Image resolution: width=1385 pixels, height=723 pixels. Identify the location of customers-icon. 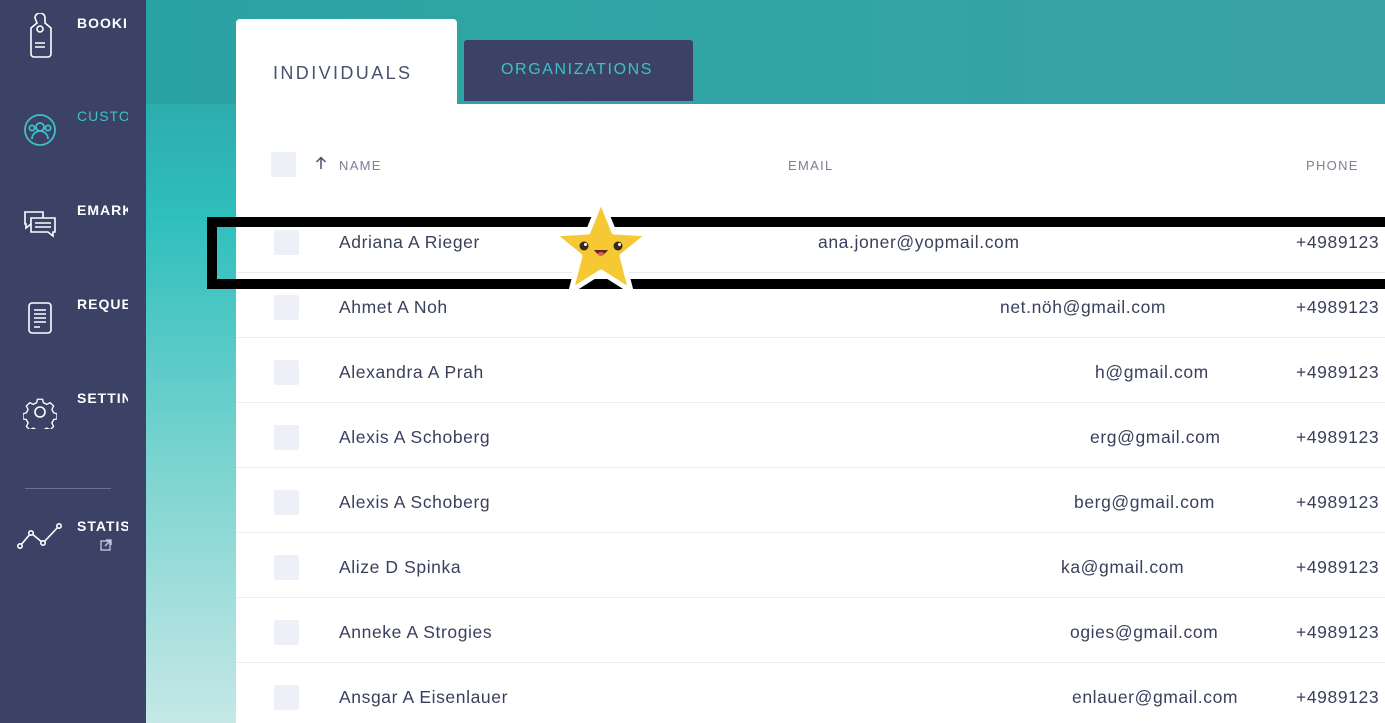
(40, 130).